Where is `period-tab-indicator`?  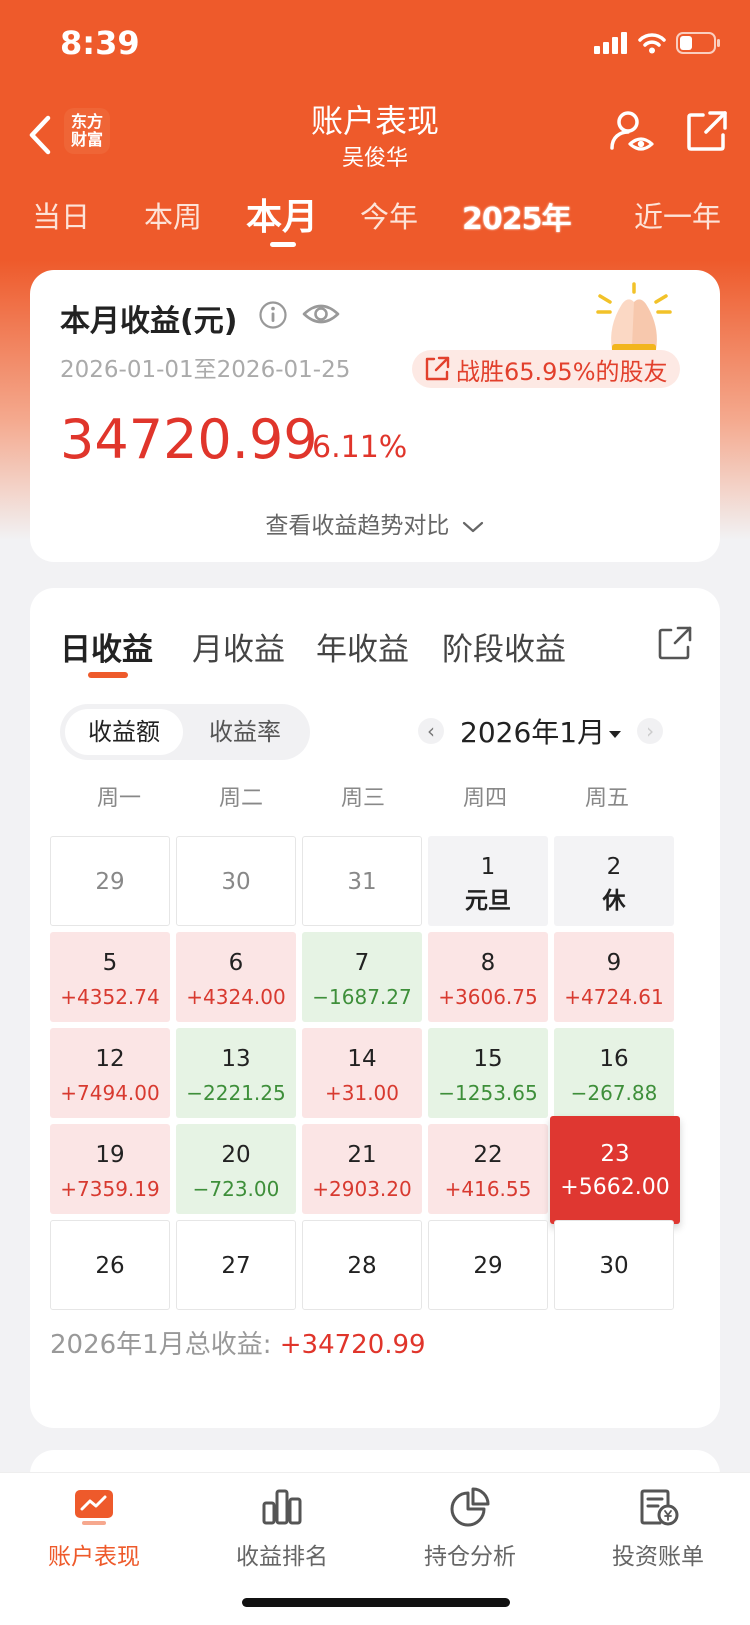 period-tab-indicator is located at coordinates (283, 244).